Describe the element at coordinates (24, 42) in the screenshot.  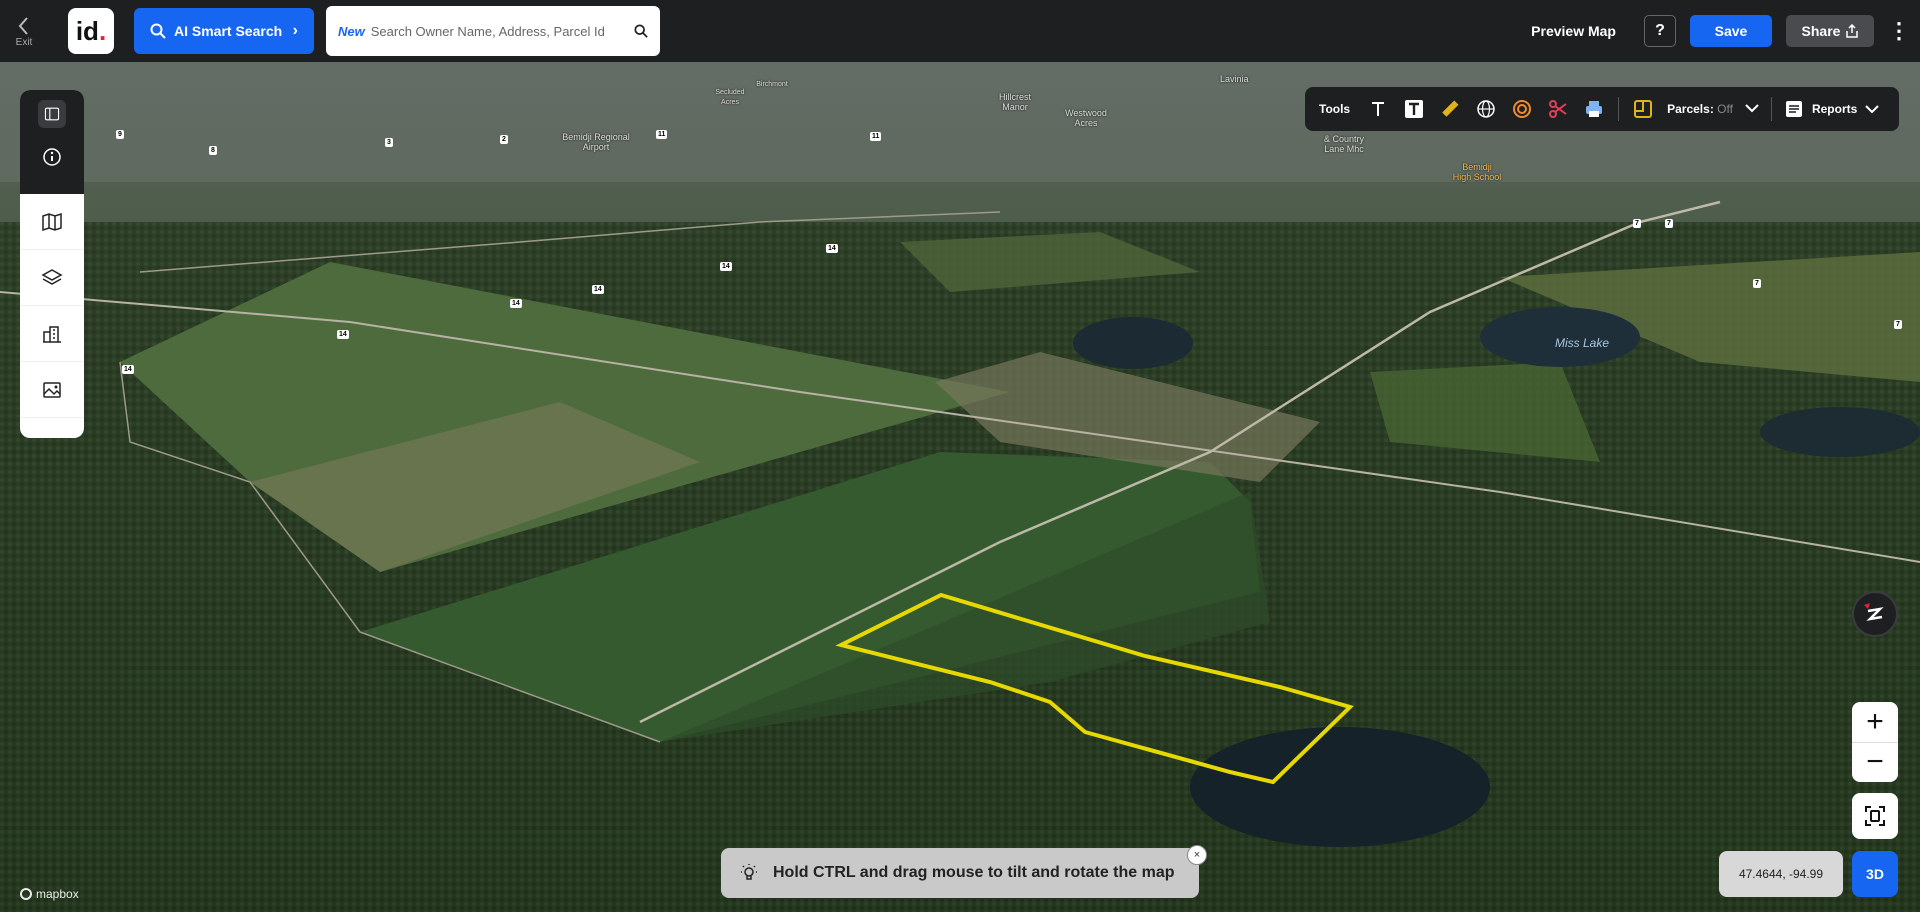
I see `exit-label: Exit` at that location.